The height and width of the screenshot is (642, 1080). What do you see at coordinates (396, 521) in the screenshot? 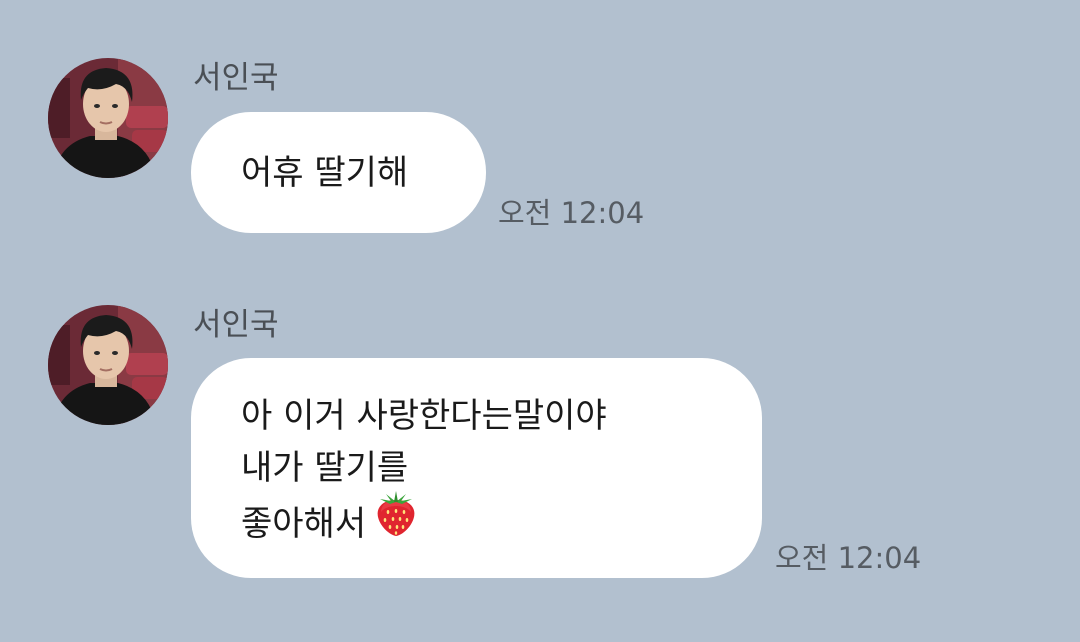
I see `strawberry-icon` at bounding box center [396, 521].